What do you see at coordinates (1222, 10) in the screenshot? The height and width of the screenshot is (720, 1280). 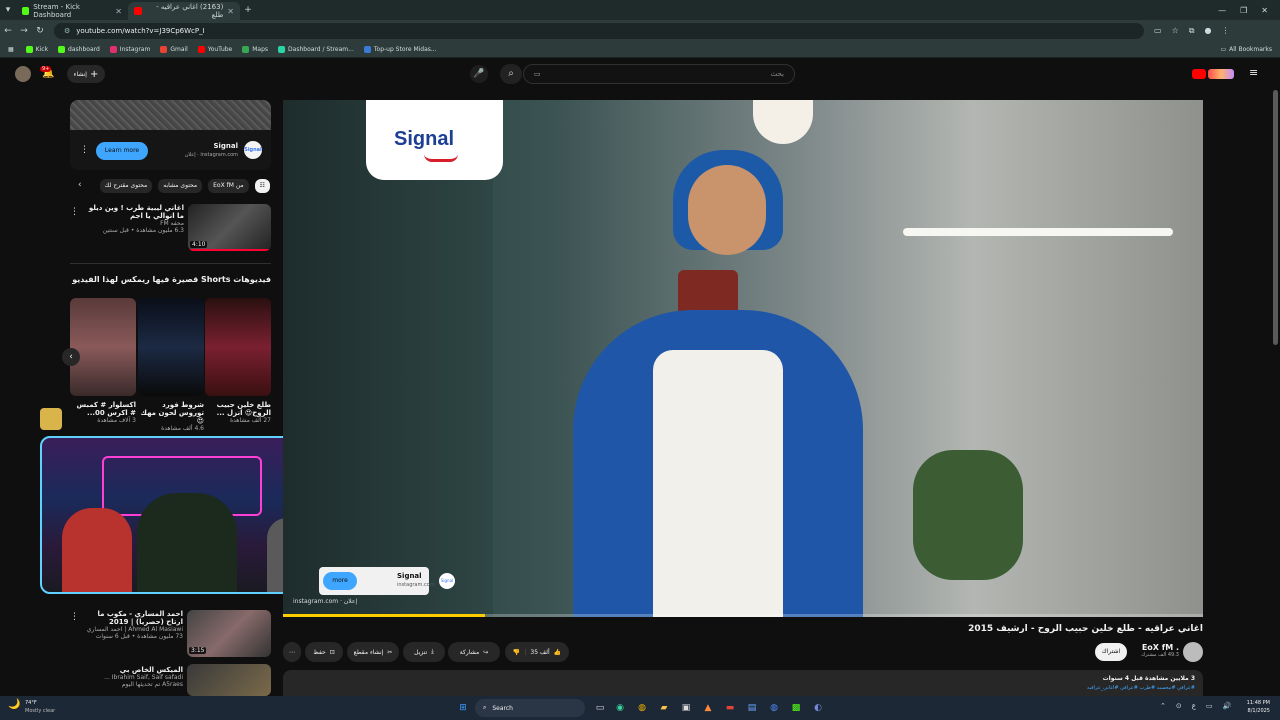 I see `minimize-icon: —` at bounding box center [1222, 10].